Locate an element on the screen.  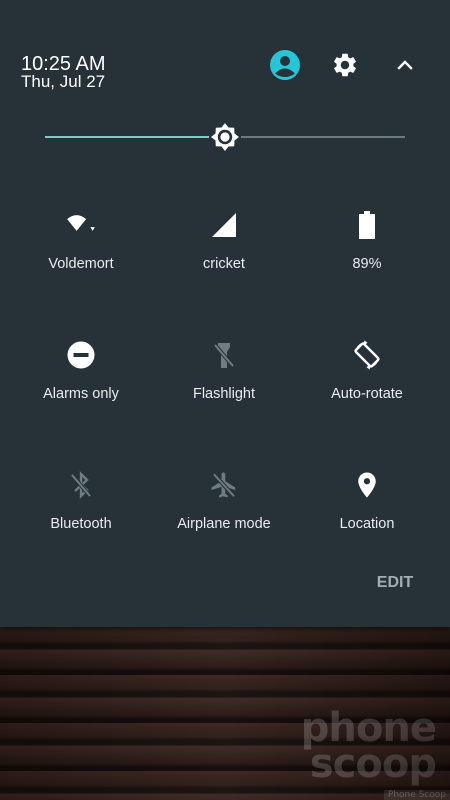
tile-airplane: Airplane mode is located at coordinates (224, 524).